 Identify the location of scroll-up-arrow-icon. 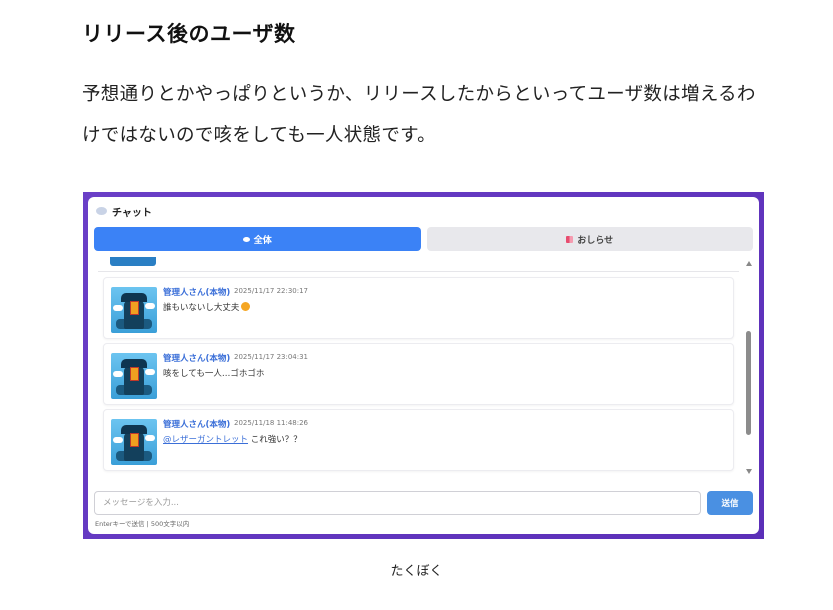
(749, 263).